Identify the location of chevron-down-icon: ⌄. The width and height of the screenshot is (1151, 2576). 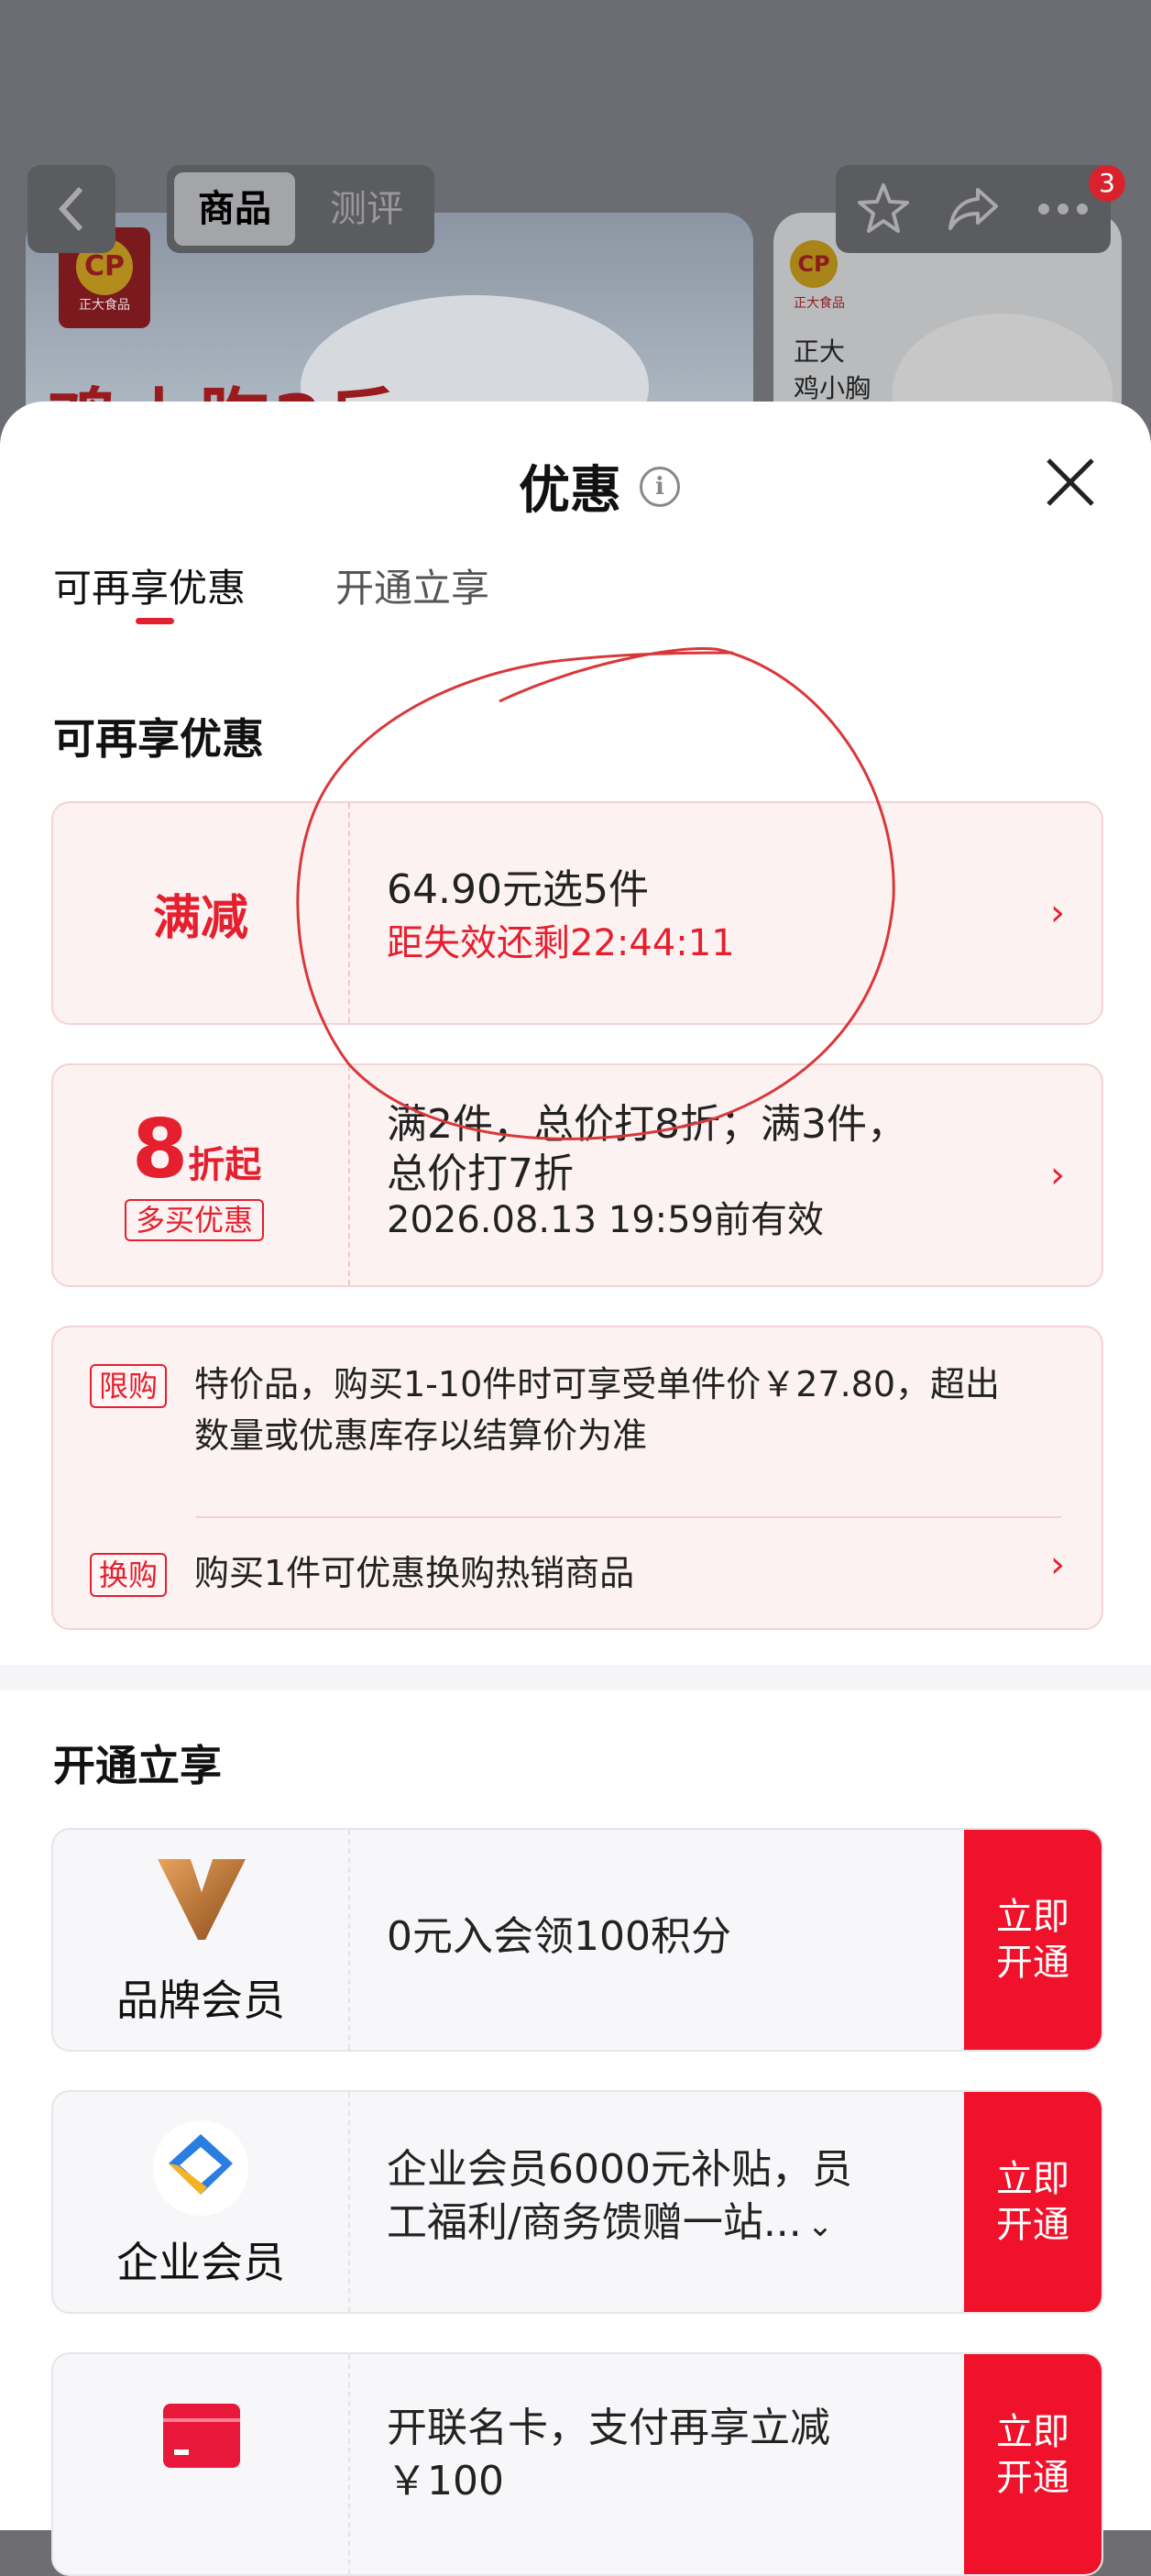
(820, 2225).